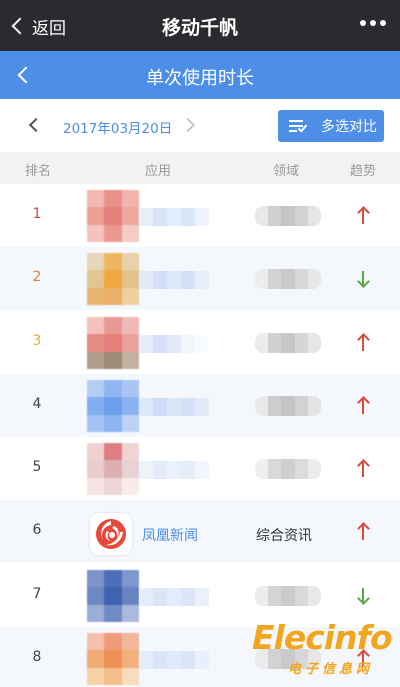 This screenshot has height=687, width=400. I want to click on current-date: 2017年03月20日, so click(117, 127).